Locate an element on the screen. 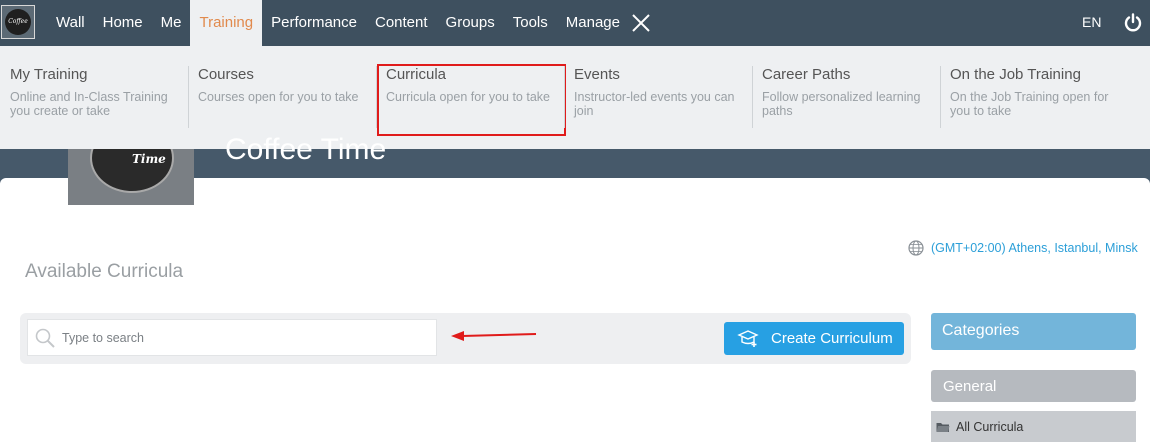  page-title: Available Curricula is located at coordinates (104, 271).